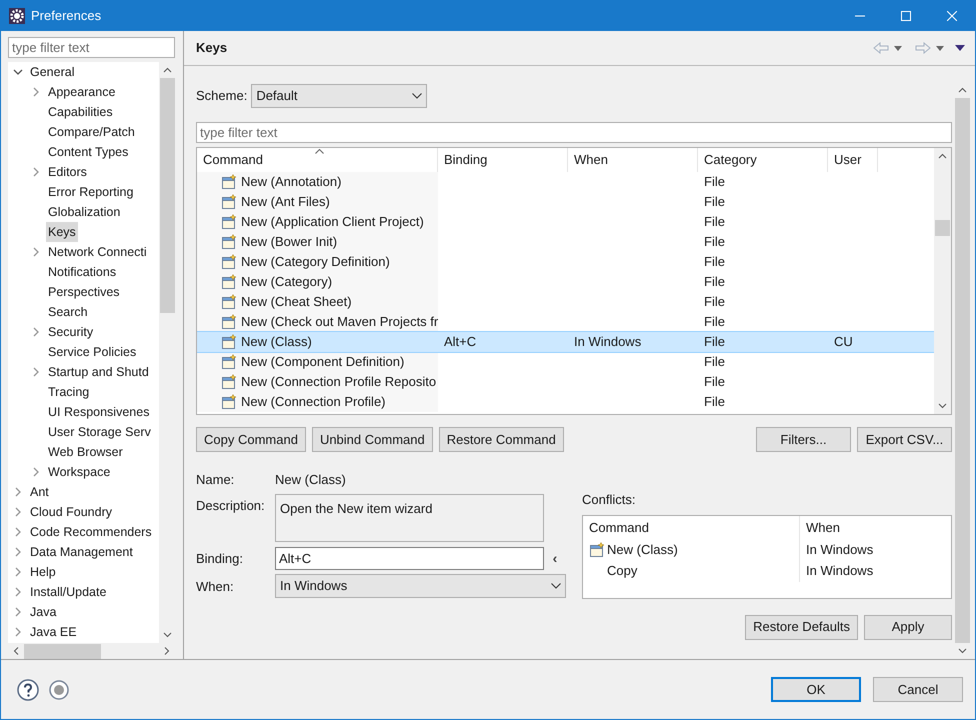  What do you see at coordinates (565, 322) in the screenshot?
I see `table-row: New (Check out Maven Projects fr File` at bounding box center [565, 322].